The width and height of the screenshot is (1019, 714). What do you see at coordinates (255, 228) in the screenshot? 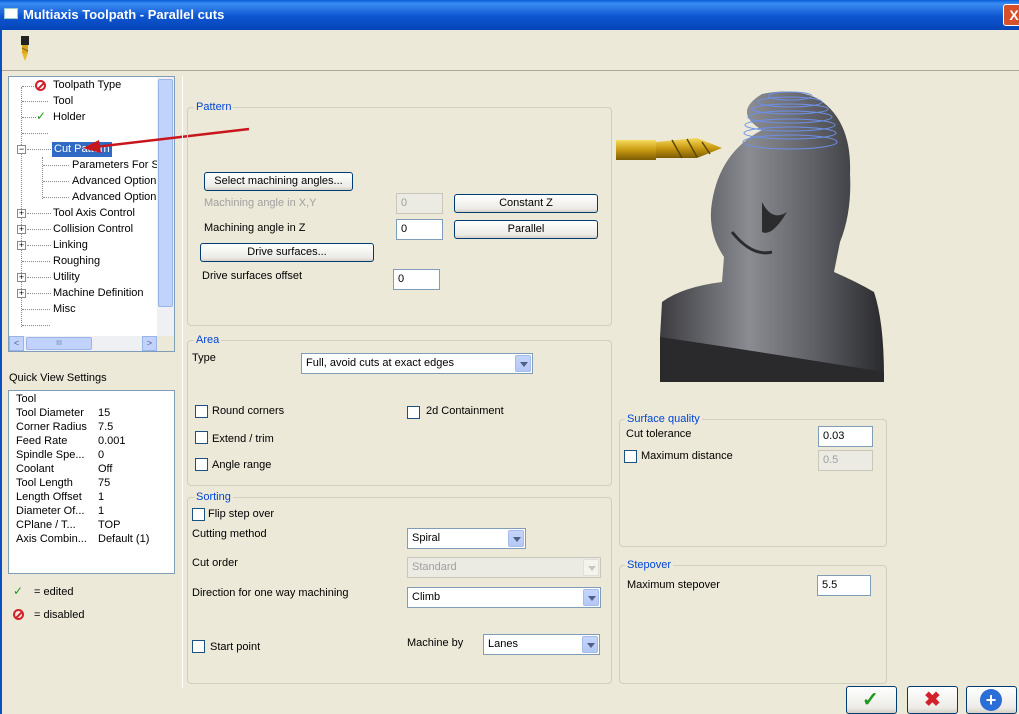
I see `angle-z-label: Machining angle in Z` at bounding box center [255, 228].